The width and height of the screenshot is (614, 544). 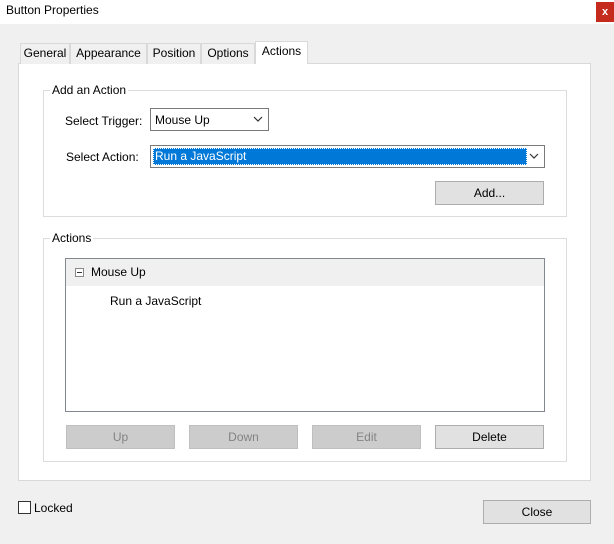 What do you see at coordinates (118, 272) in the screenshot?
I see `tree-node-label: Mouse Up` at bounding box center [118, 272].